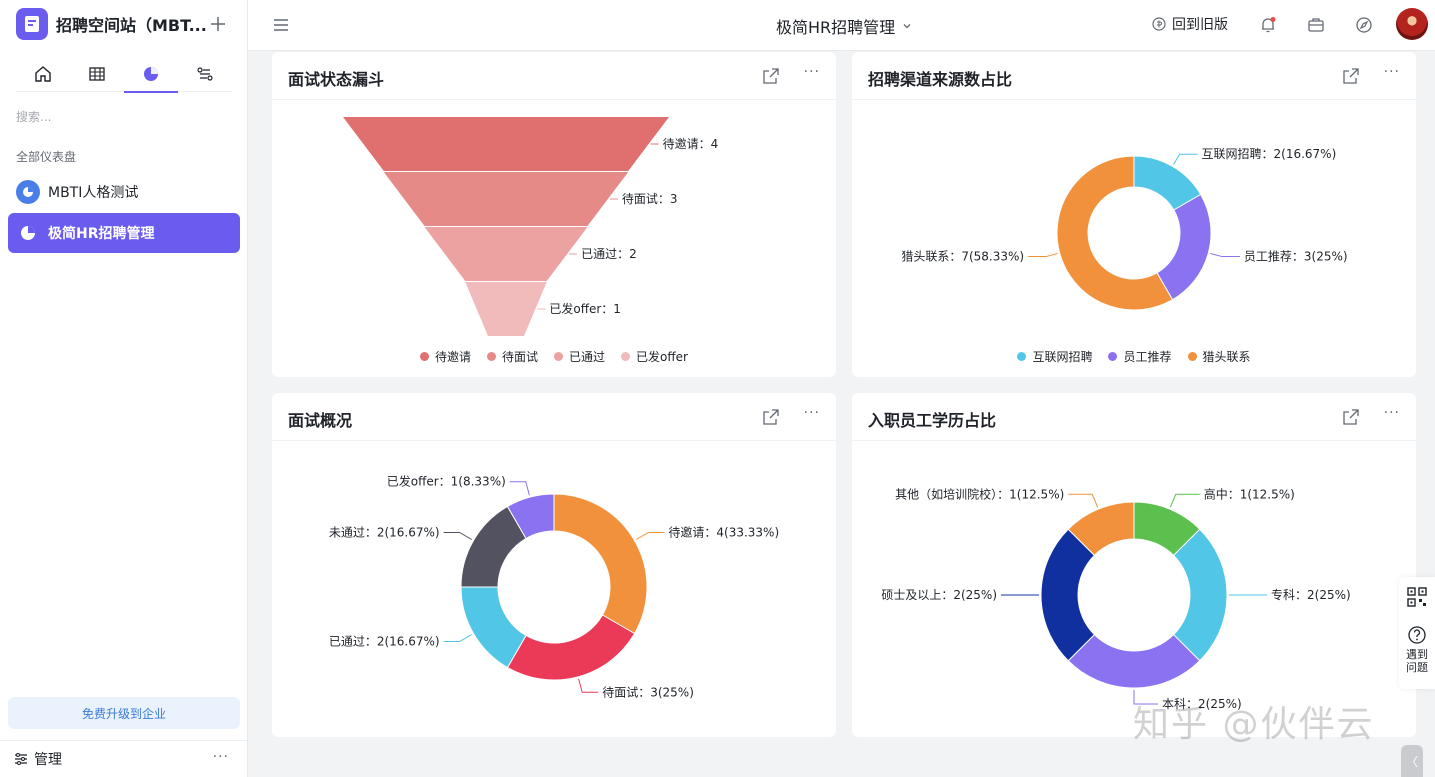  I want to click on data-label: 其他（如培训院校）：1(12.5%), so click(979, 493).